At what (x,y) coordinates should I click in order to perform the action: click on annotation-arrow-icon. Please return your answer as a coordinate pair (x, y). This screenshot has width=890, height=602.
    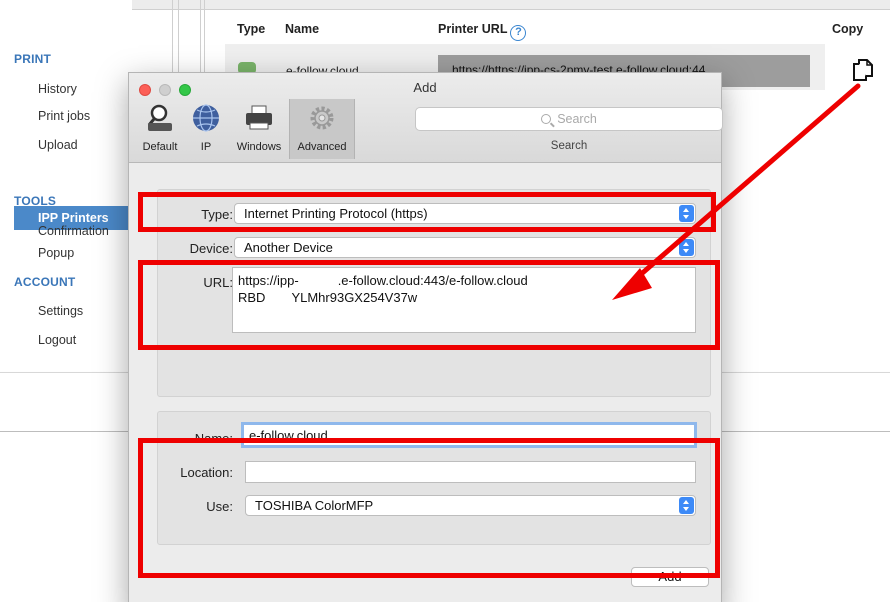
    Looking at the image, I should click on (736, 191).